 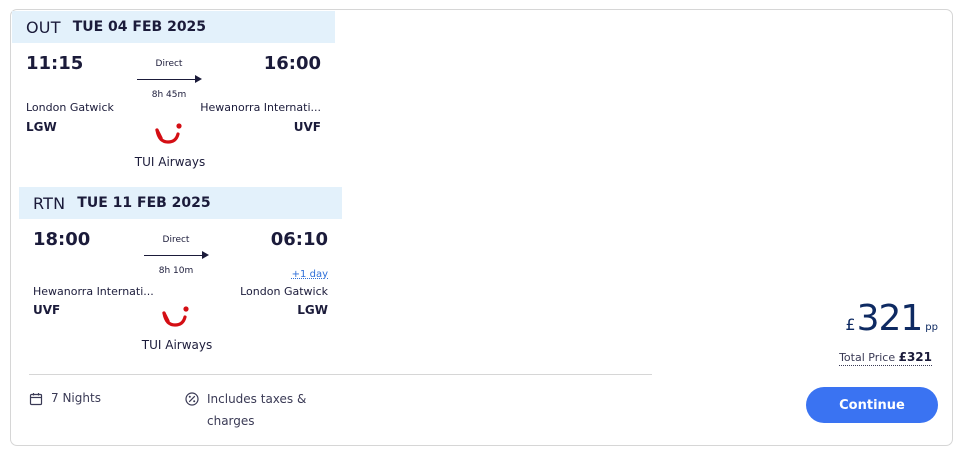 I want to click on return-arrival-code: LGW, so click(x=312, y=310).